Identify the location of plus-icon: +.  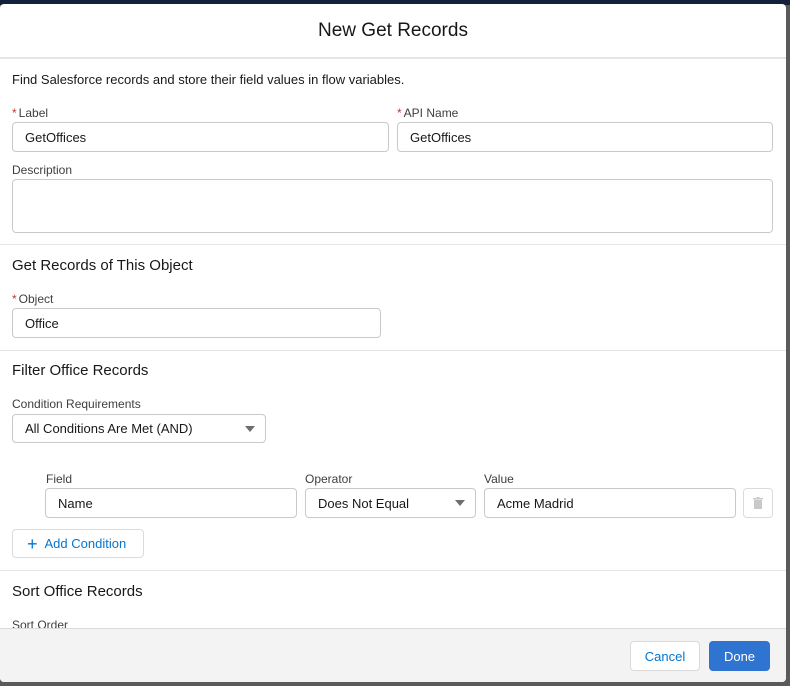
(32, 543).